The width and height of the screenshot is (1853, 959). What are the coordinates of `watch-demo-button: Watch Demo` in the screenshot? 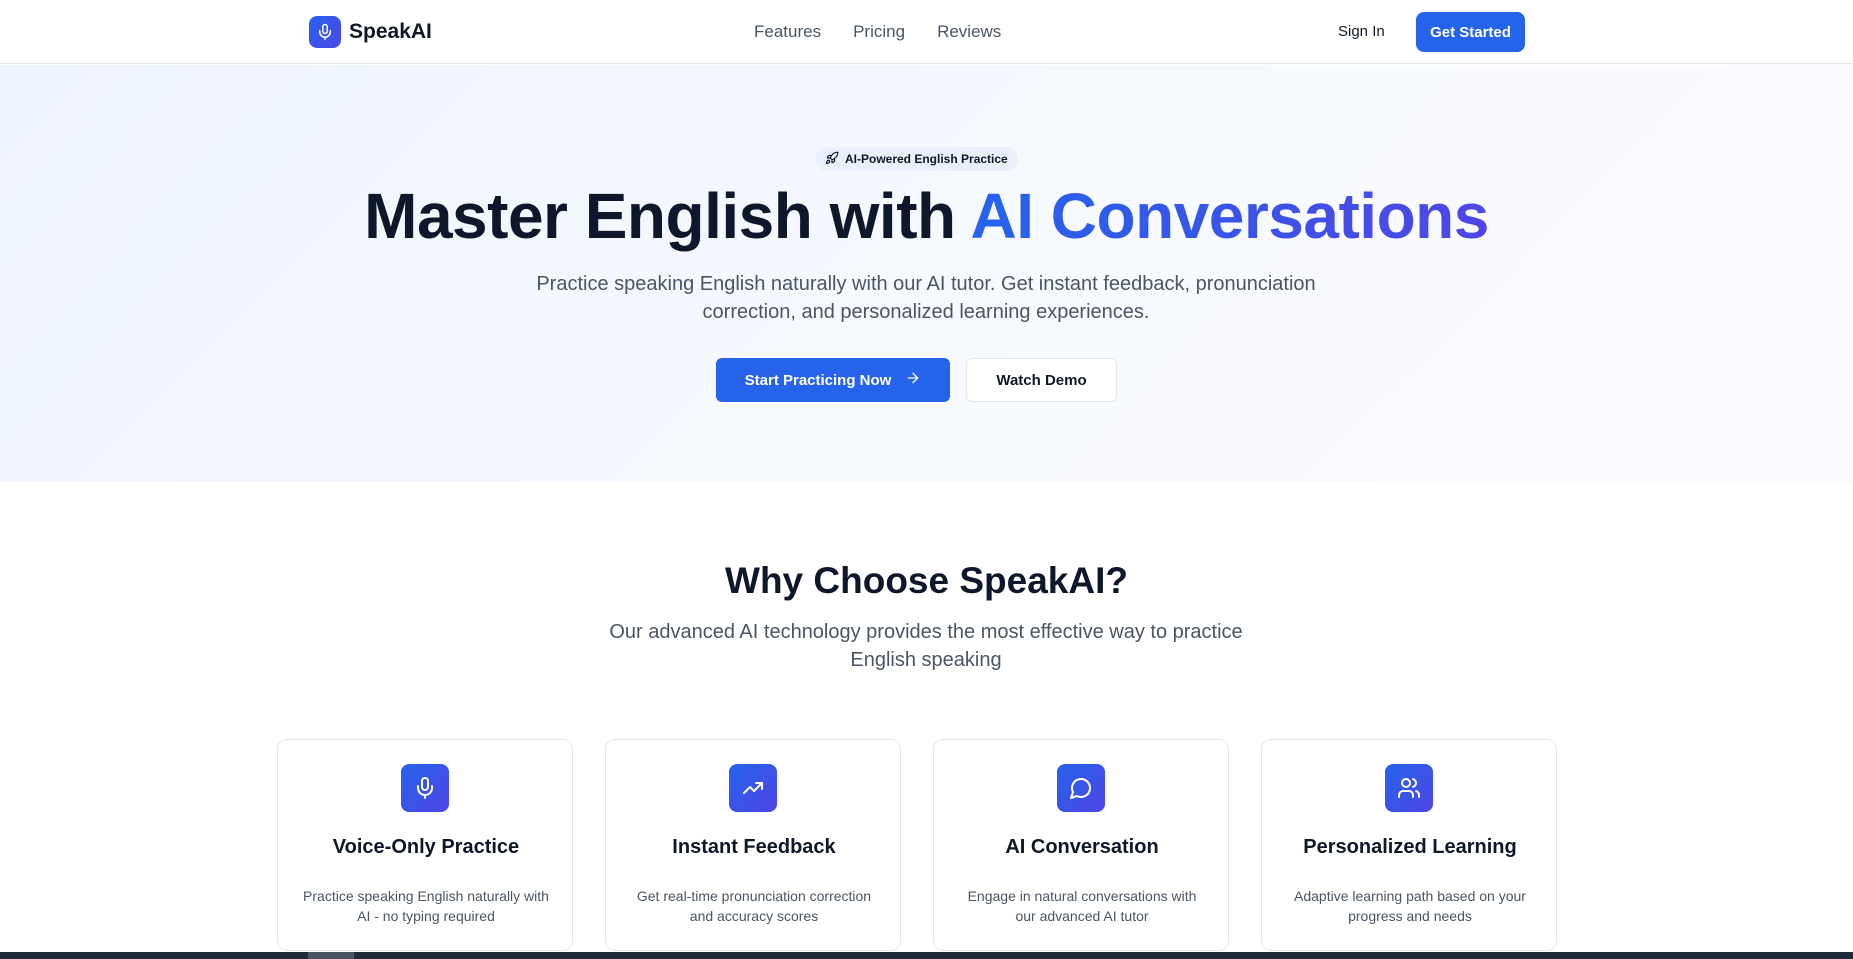 It's located at (1041, 380).